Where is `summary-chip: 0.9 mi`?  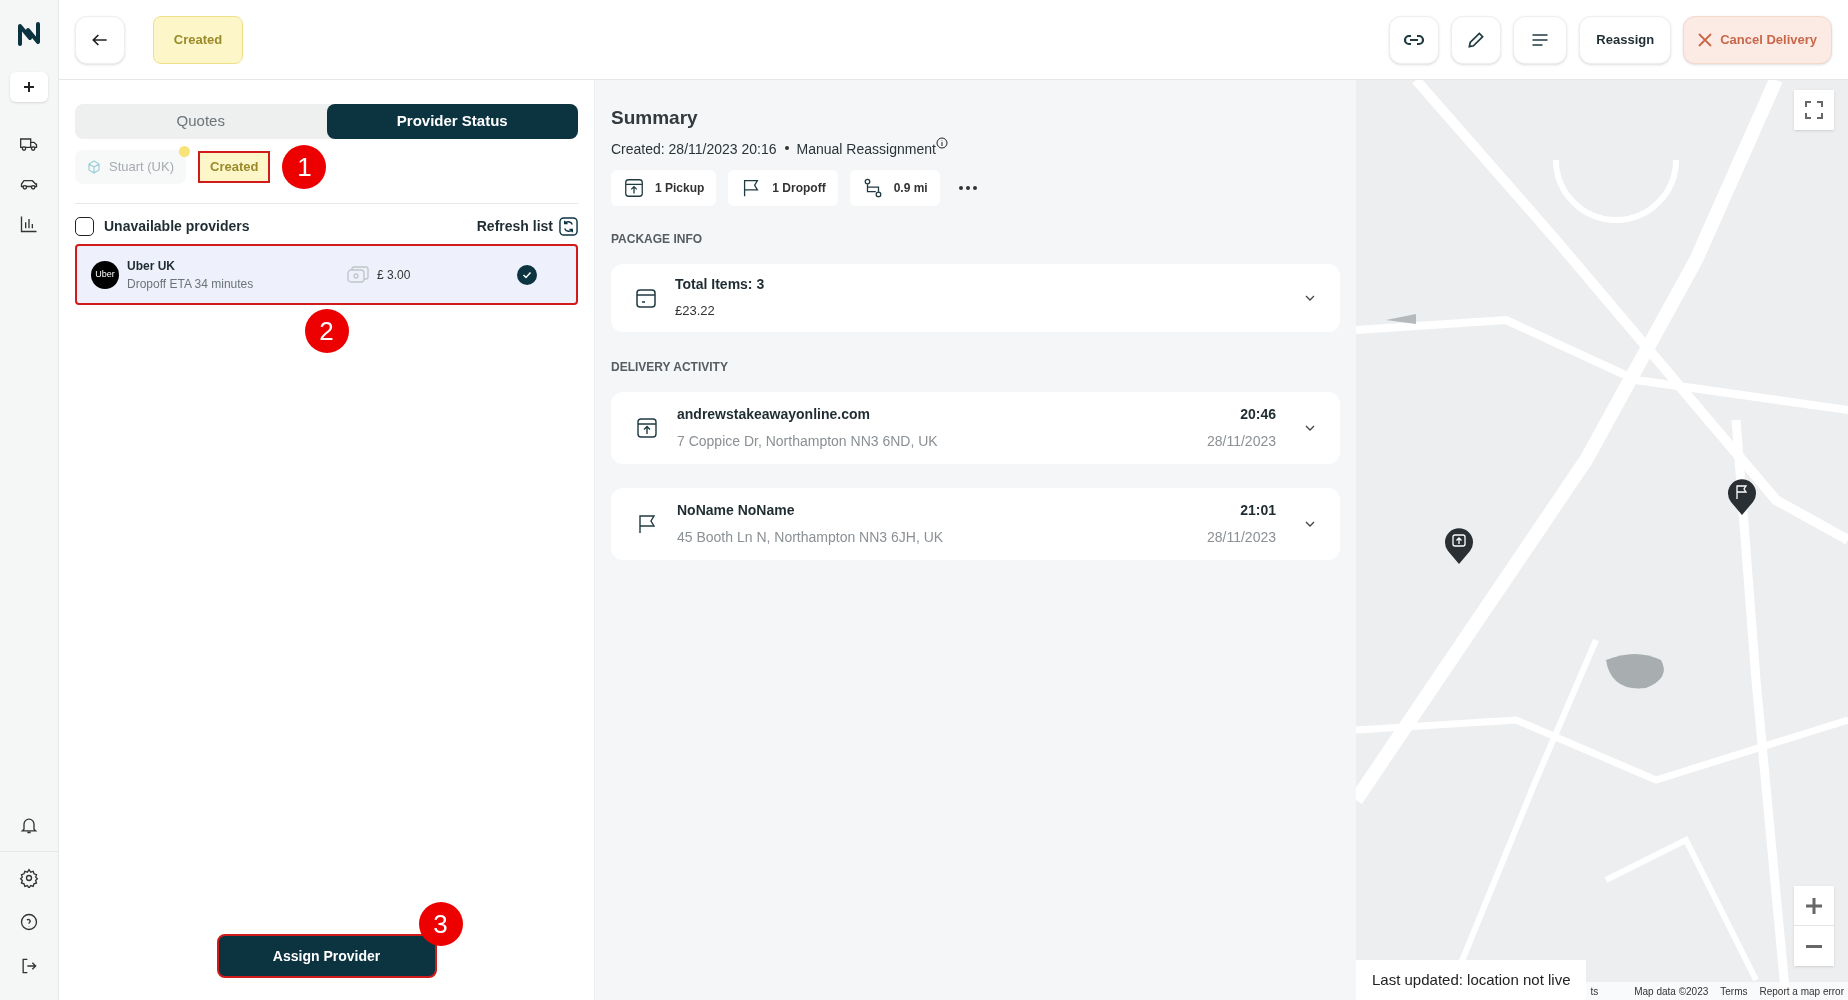
summary-chip: 0.9 mi is located at coordinates (894, 187).